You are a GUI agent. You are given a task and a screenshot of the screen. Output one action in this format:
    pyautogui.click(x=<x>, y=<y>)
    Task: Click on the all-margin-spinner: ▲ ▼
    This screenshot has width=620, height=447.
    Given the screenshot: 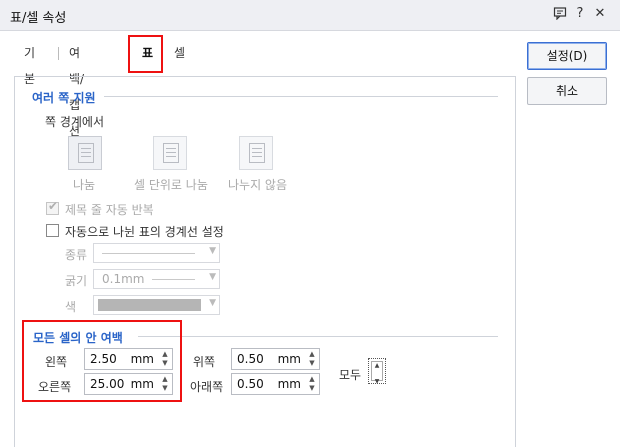 What is the action you would take?
    pyautogui.click(x=377, y=371)
    